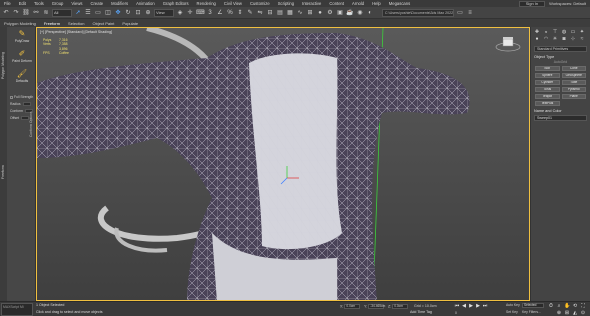 This screenshot has width=590, height=316. I want to click on reference-coordinate-dropdown: View, so click(164, 12).